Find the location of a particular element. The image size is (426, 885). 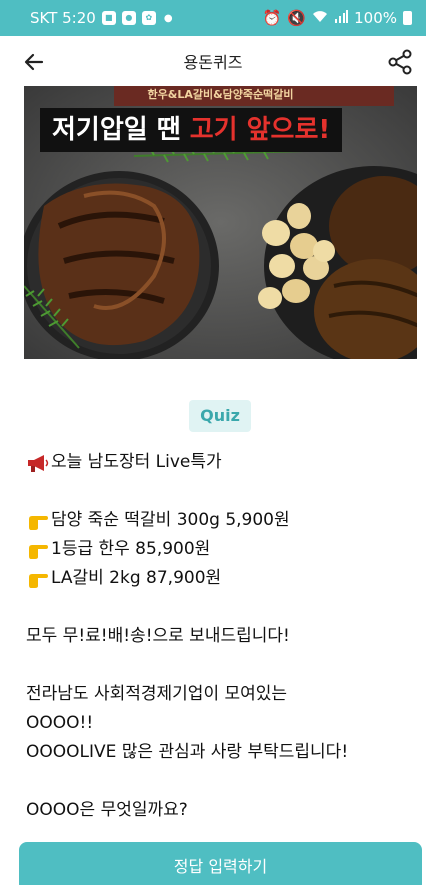

back-button is located at coordinates (34, 62).